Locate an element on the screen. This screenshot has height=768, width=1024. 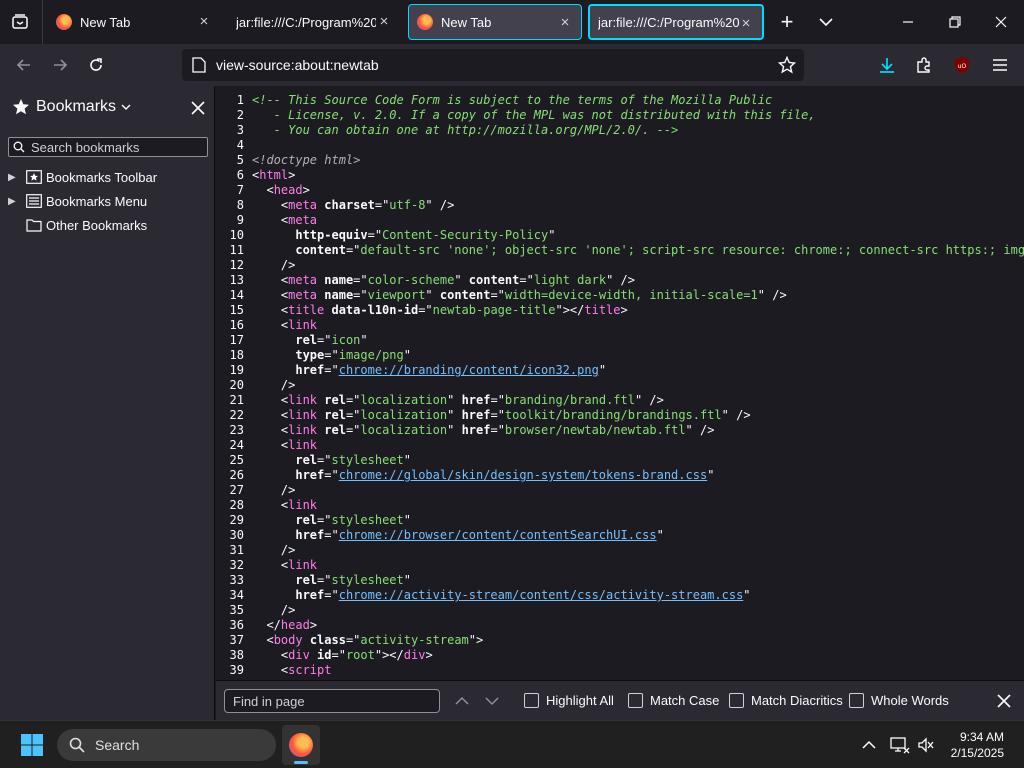
start-button is located at coordinates (32, 745).